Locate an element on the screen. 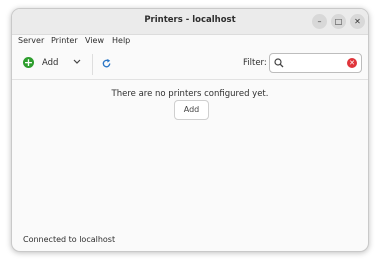 This screenshot has height=265, width=380. filter-input is located at coordinates (317, 62).